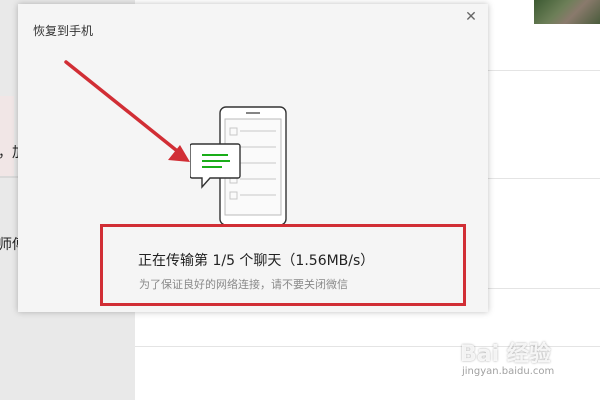  Describe the element at coordinates (508, 371) in the screenshot. I see `baidu-watermark-url: jingyan.baidu.com` at that location.